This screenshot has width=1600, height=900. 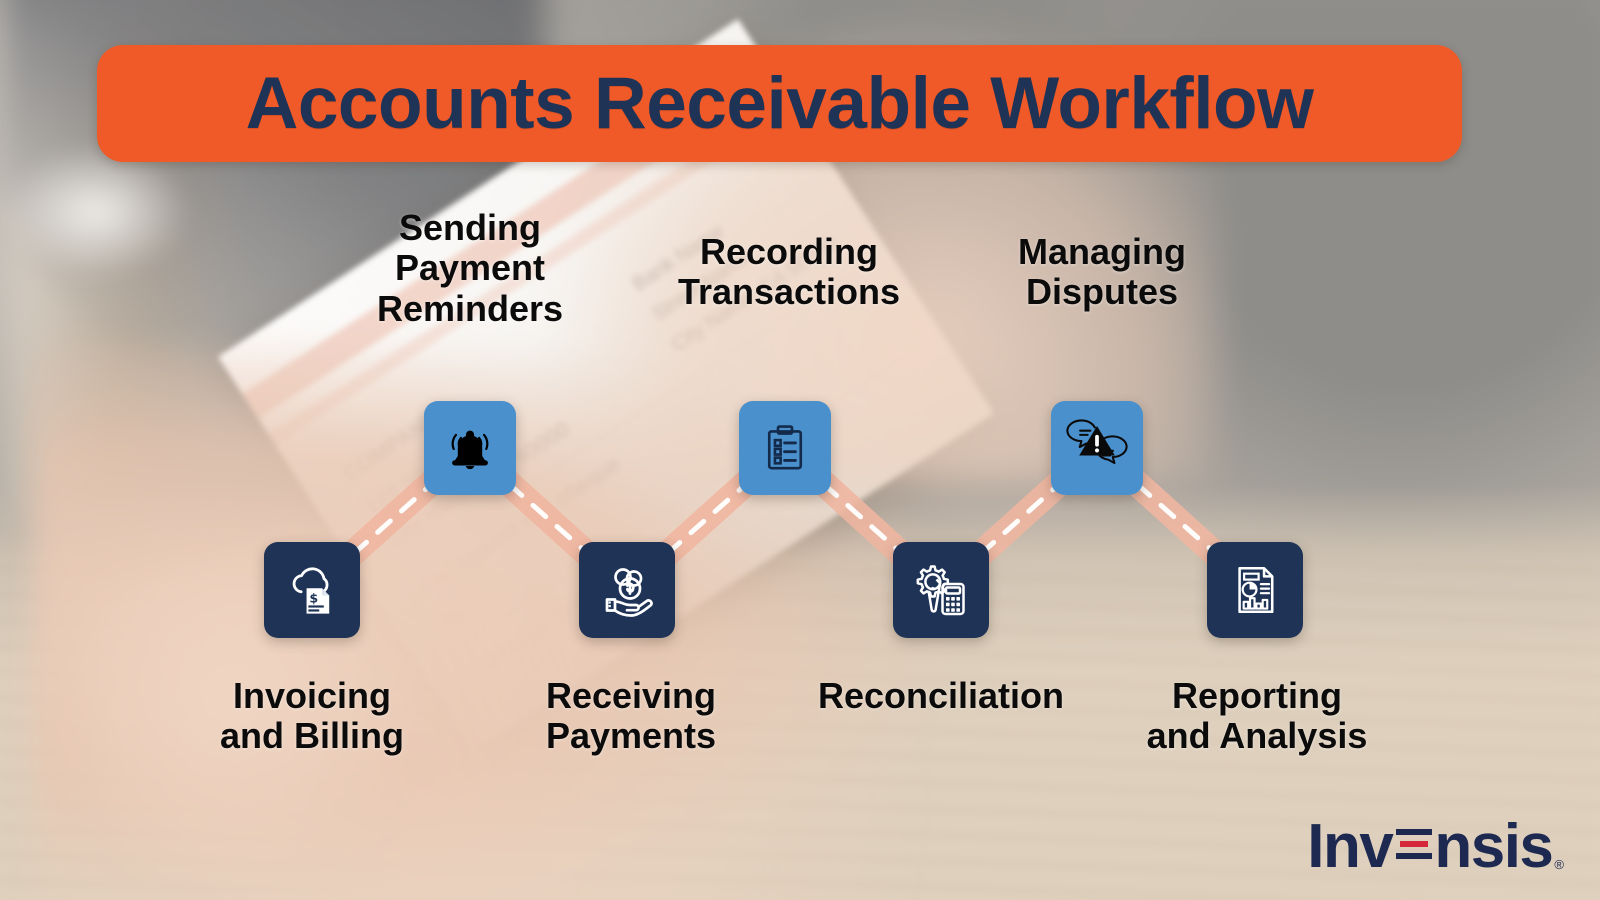 I want to click on step-label-reconciliation: Reconciliation, so click(x=941, y=695).